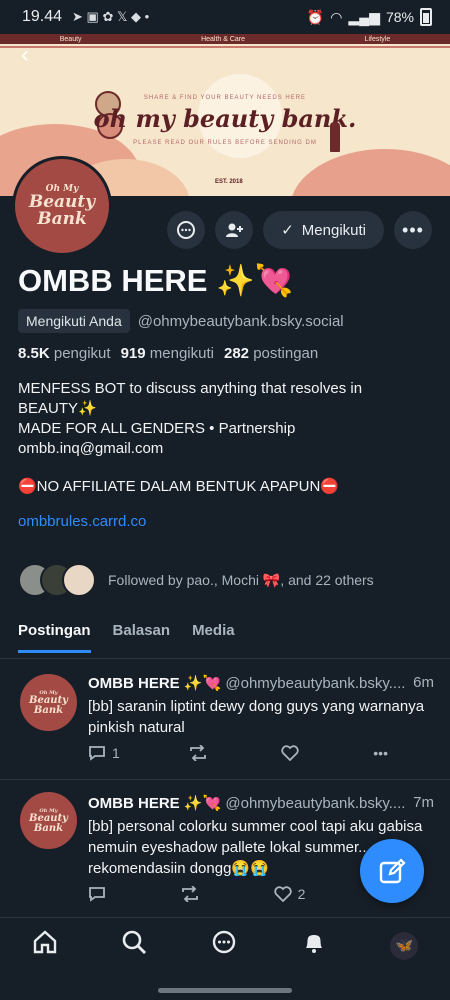 Image resolution: width=450 pixels, height=1000 pixels. I want to click on chat-bubble-icon, so click(186, 230).